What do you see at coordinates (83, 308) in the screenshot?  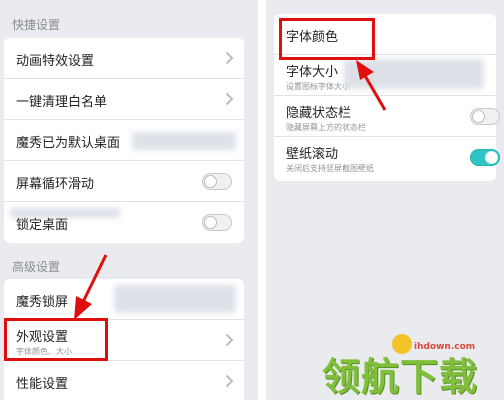 I see `arrowhead-left` at bounding box center [83, 308].